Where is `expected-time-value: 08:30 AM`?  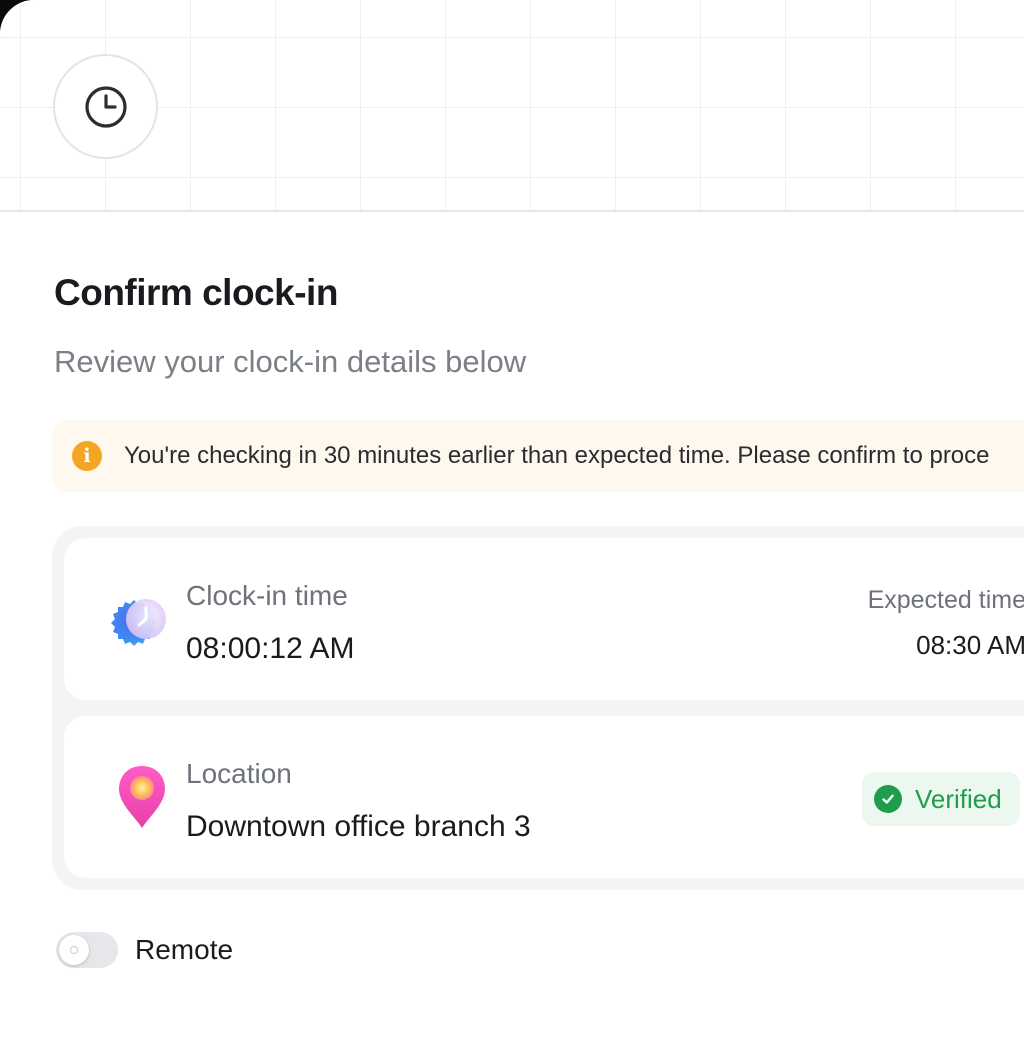
expected-time-value: 08:30 AM is located at coordinates (970, 645).